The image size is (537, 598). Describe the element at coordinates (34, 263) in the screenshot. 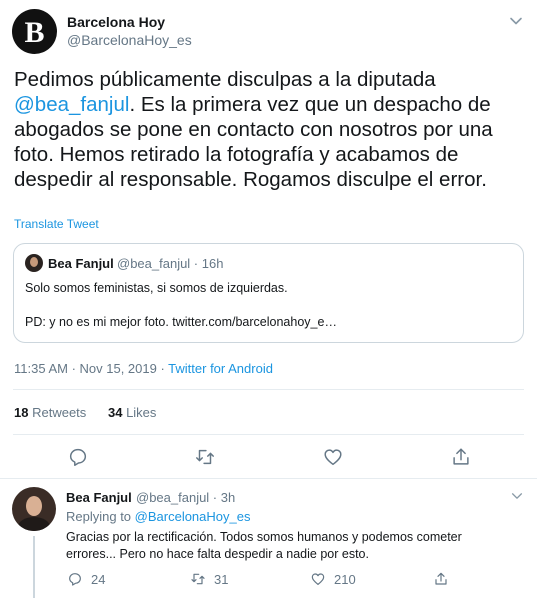

I see `quoted-avatar` at that location.